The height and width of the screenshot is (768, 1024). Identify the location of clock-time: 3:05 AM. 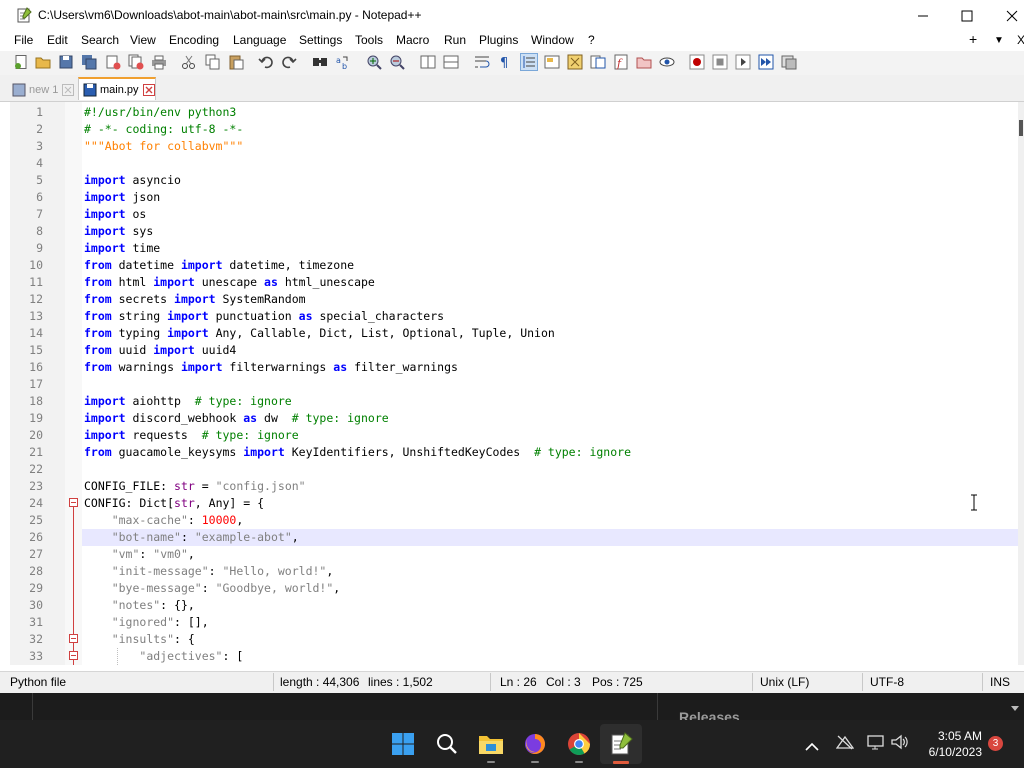
(951, 736).